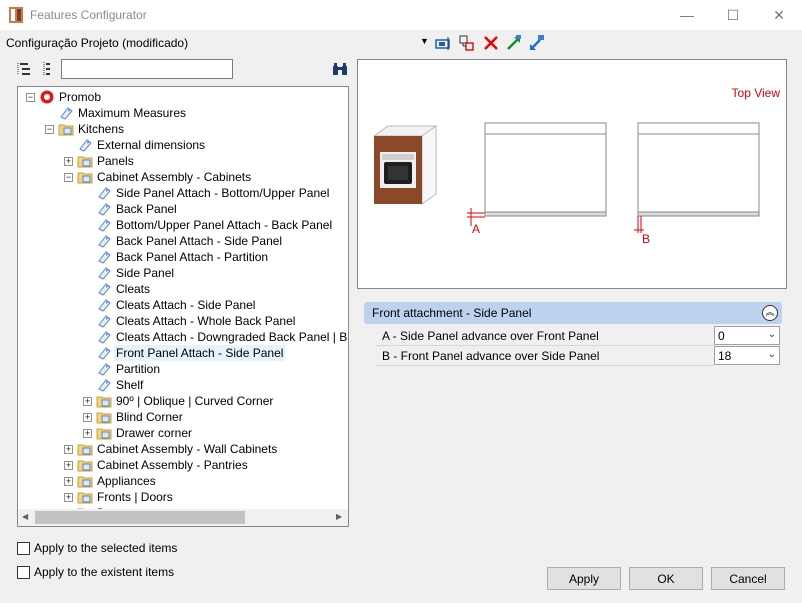 This screenshot has height=603, width=802. Describe the element at coordinates (697, 177) in the screenshot. I see `drawing-b` at that location.